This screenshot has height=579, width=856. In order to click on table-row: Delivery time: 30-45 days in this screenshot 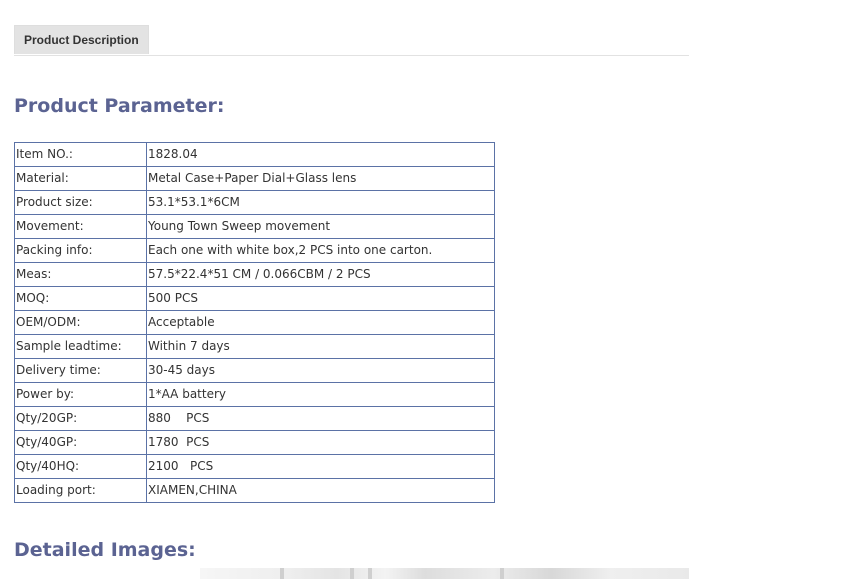, I will do `click(254, 370)`.